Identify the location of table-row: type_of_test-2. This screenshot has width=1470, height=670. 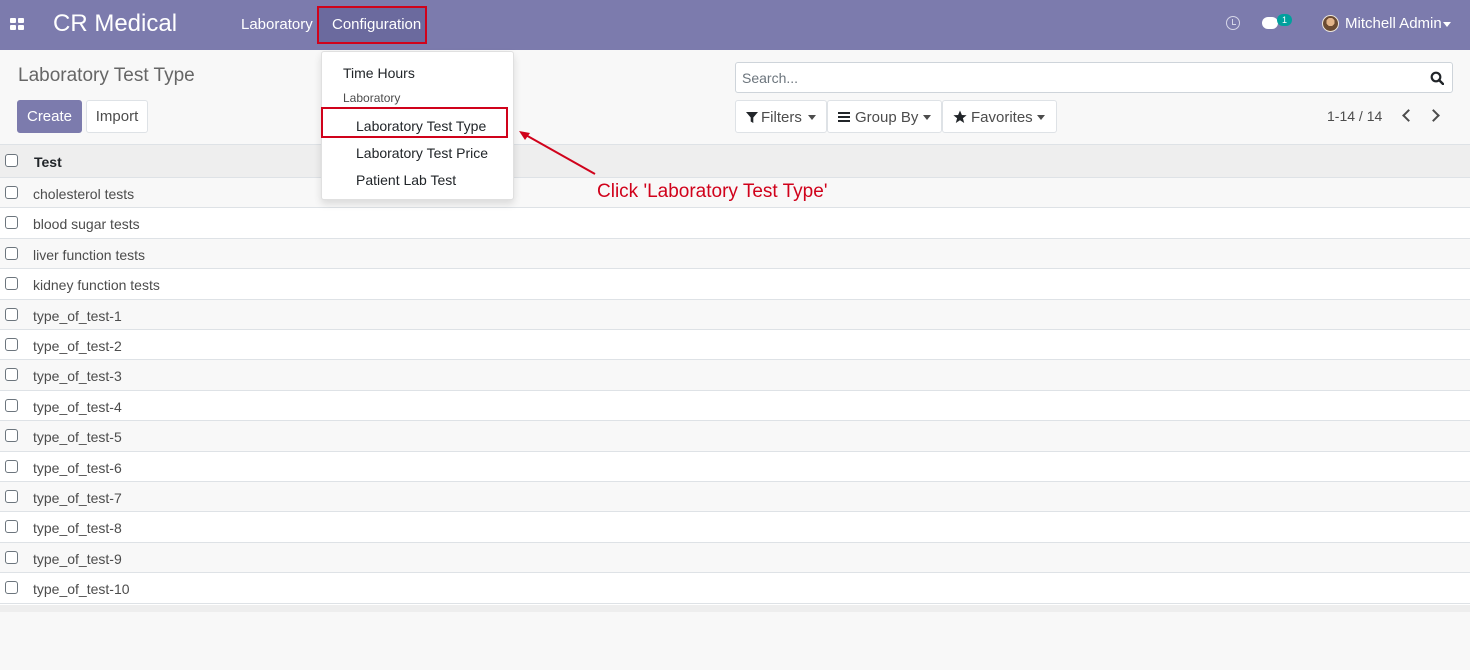
(735, 345).